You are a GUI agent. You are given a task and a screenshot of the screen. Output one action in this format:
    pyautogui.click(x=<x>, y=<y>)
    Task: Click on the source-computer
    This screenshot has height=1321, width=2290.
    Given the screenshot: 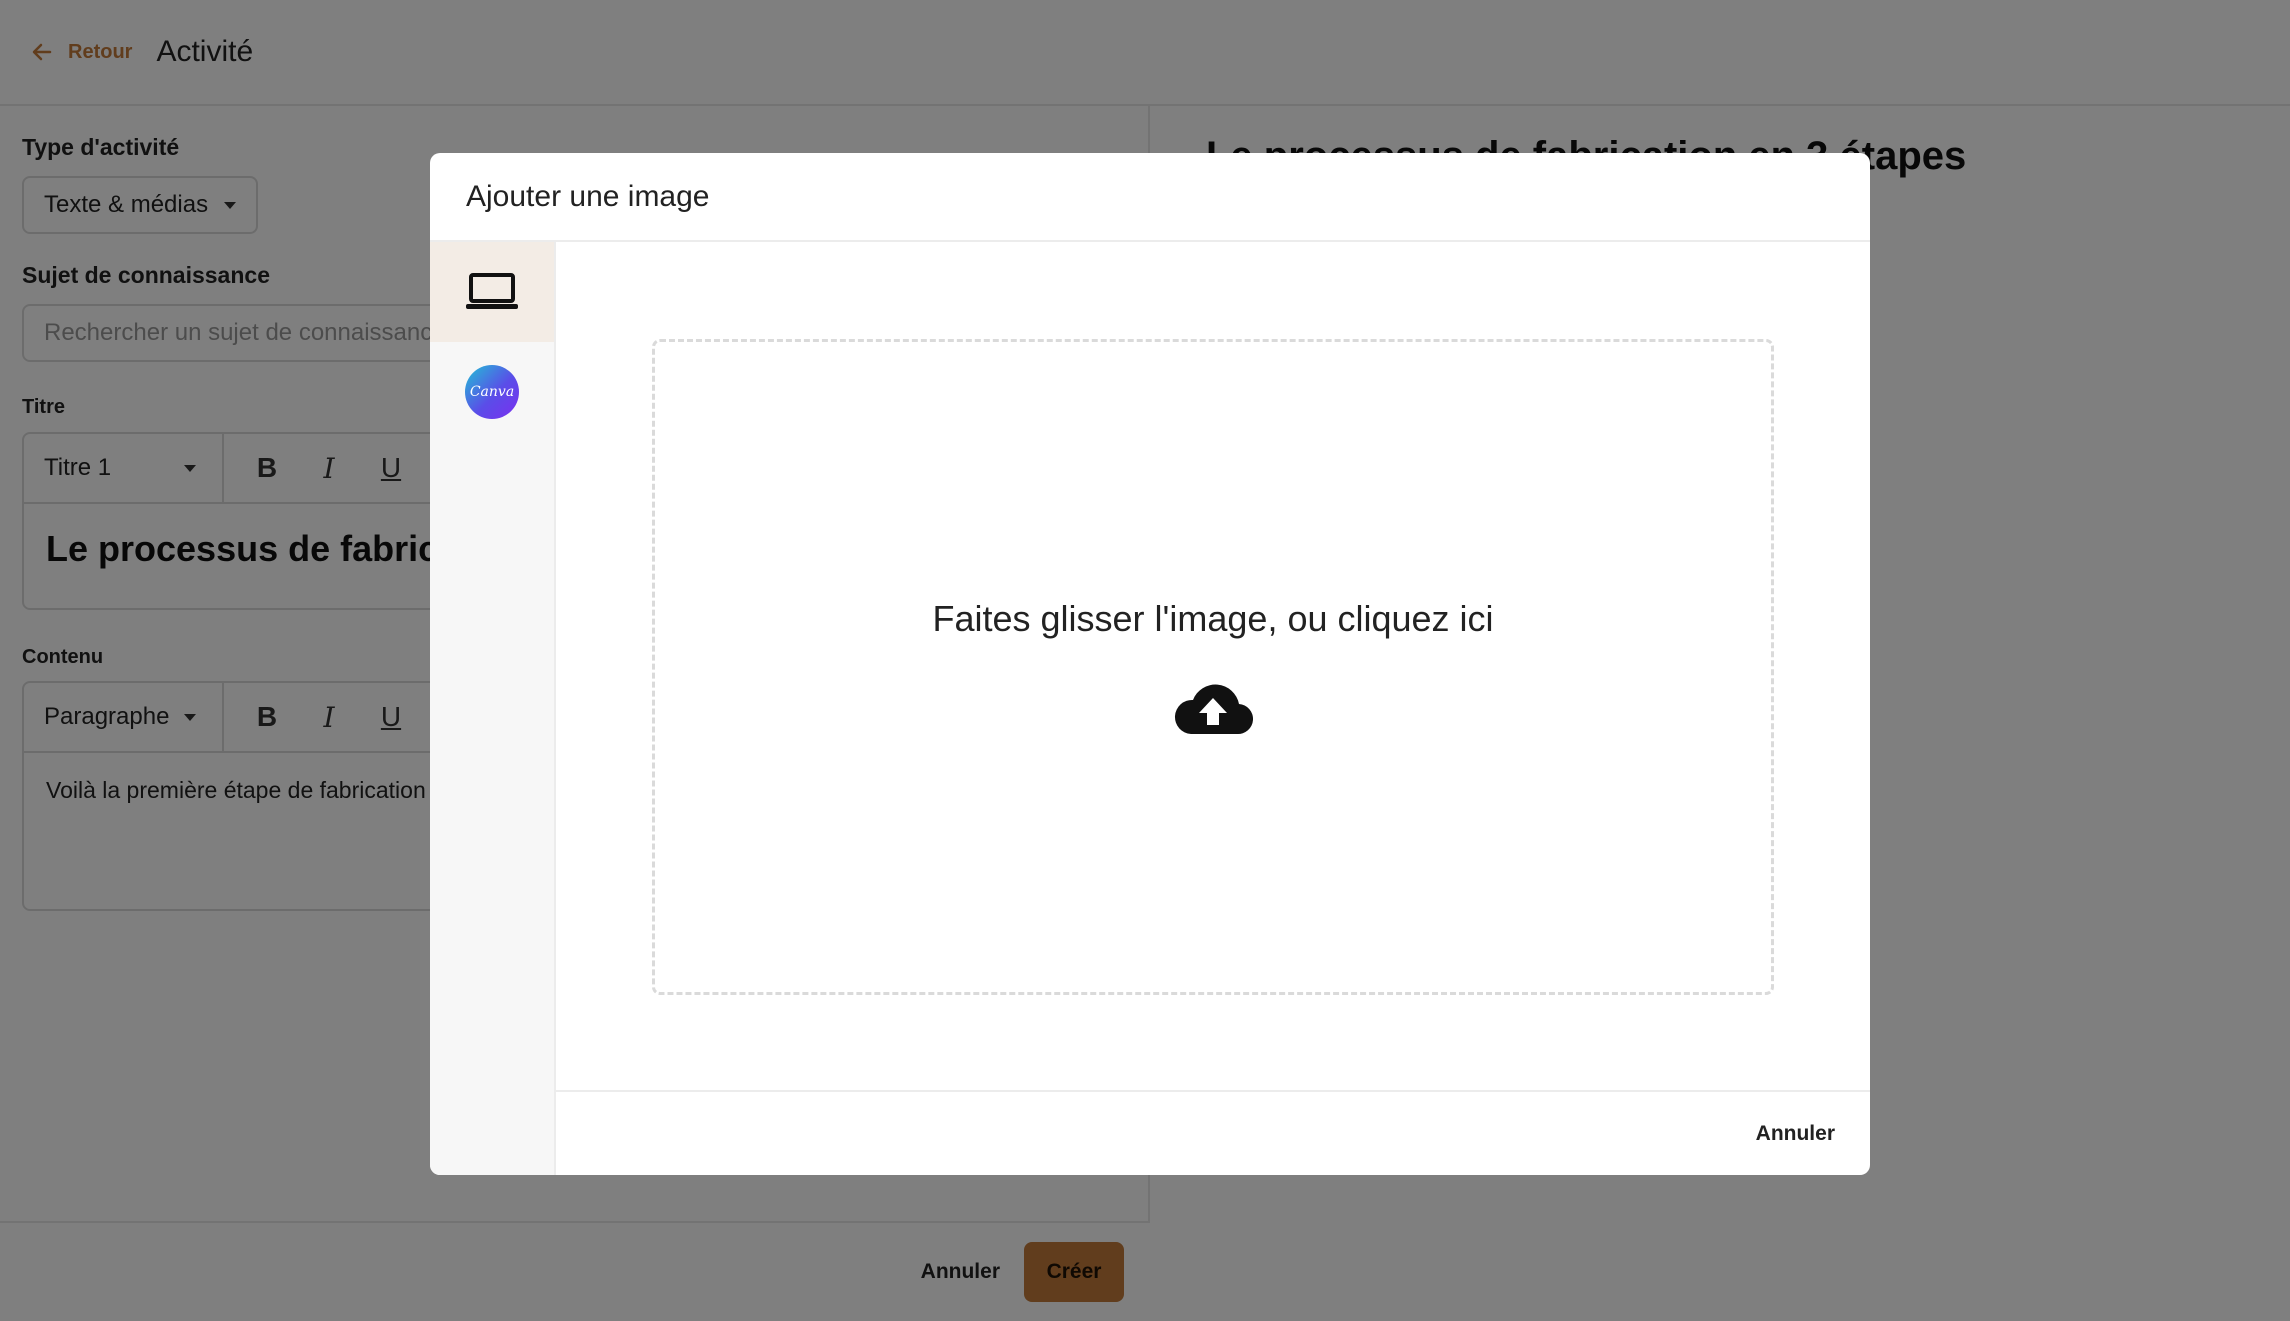 What is the action you would take?
    pyautogui.click(x=492, y=292)
    